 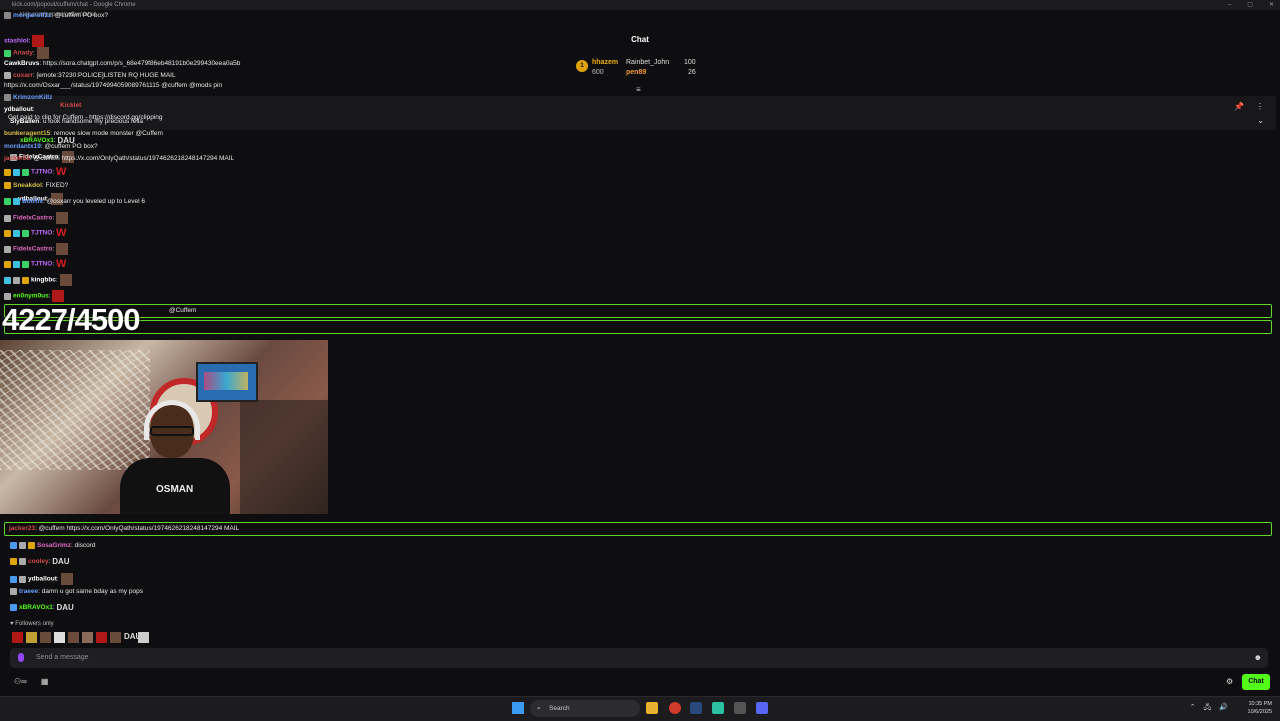 I want to click on windows-start-icon, so click(x=518, y=708).